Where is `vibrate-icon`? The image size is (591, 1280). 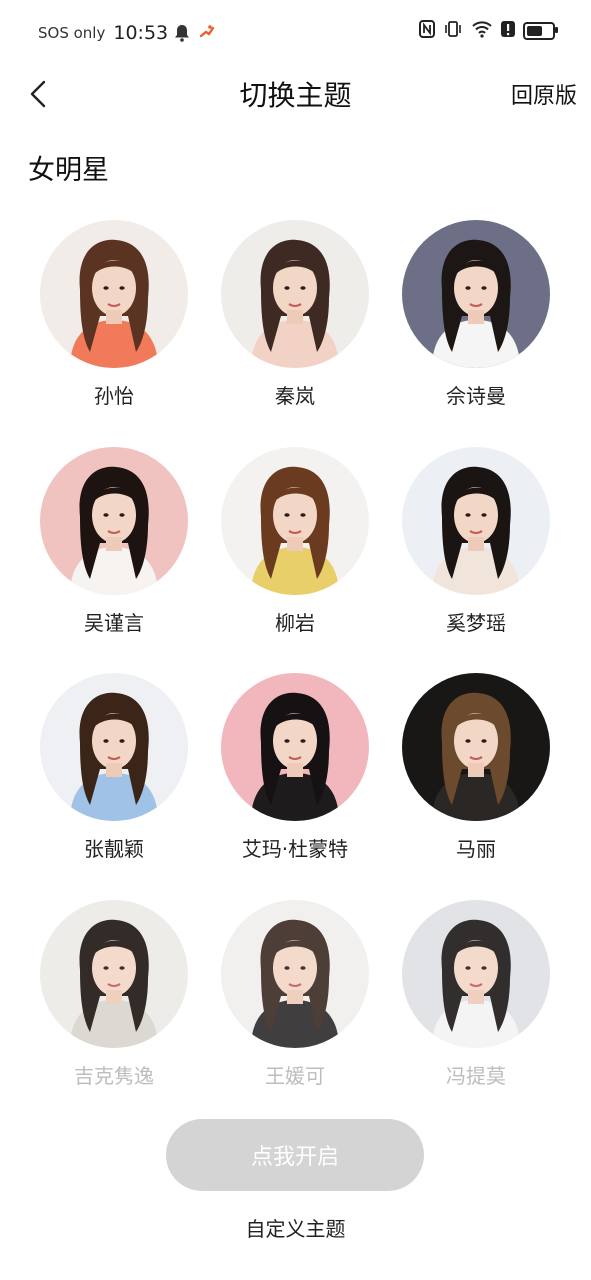
vibrate-icon is located at coordinates (453, 31).